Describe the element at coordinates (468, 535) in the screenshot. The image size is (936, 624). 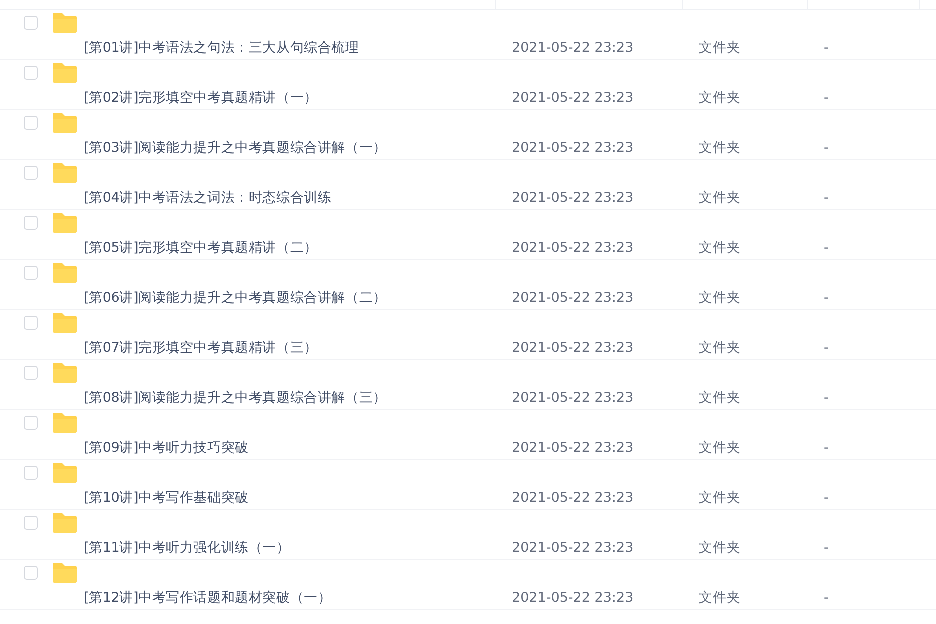
I see `file-row: [第11讲]中考听力强化训练（一） 2021-05-22 23:23 文件夹 -` at that location.